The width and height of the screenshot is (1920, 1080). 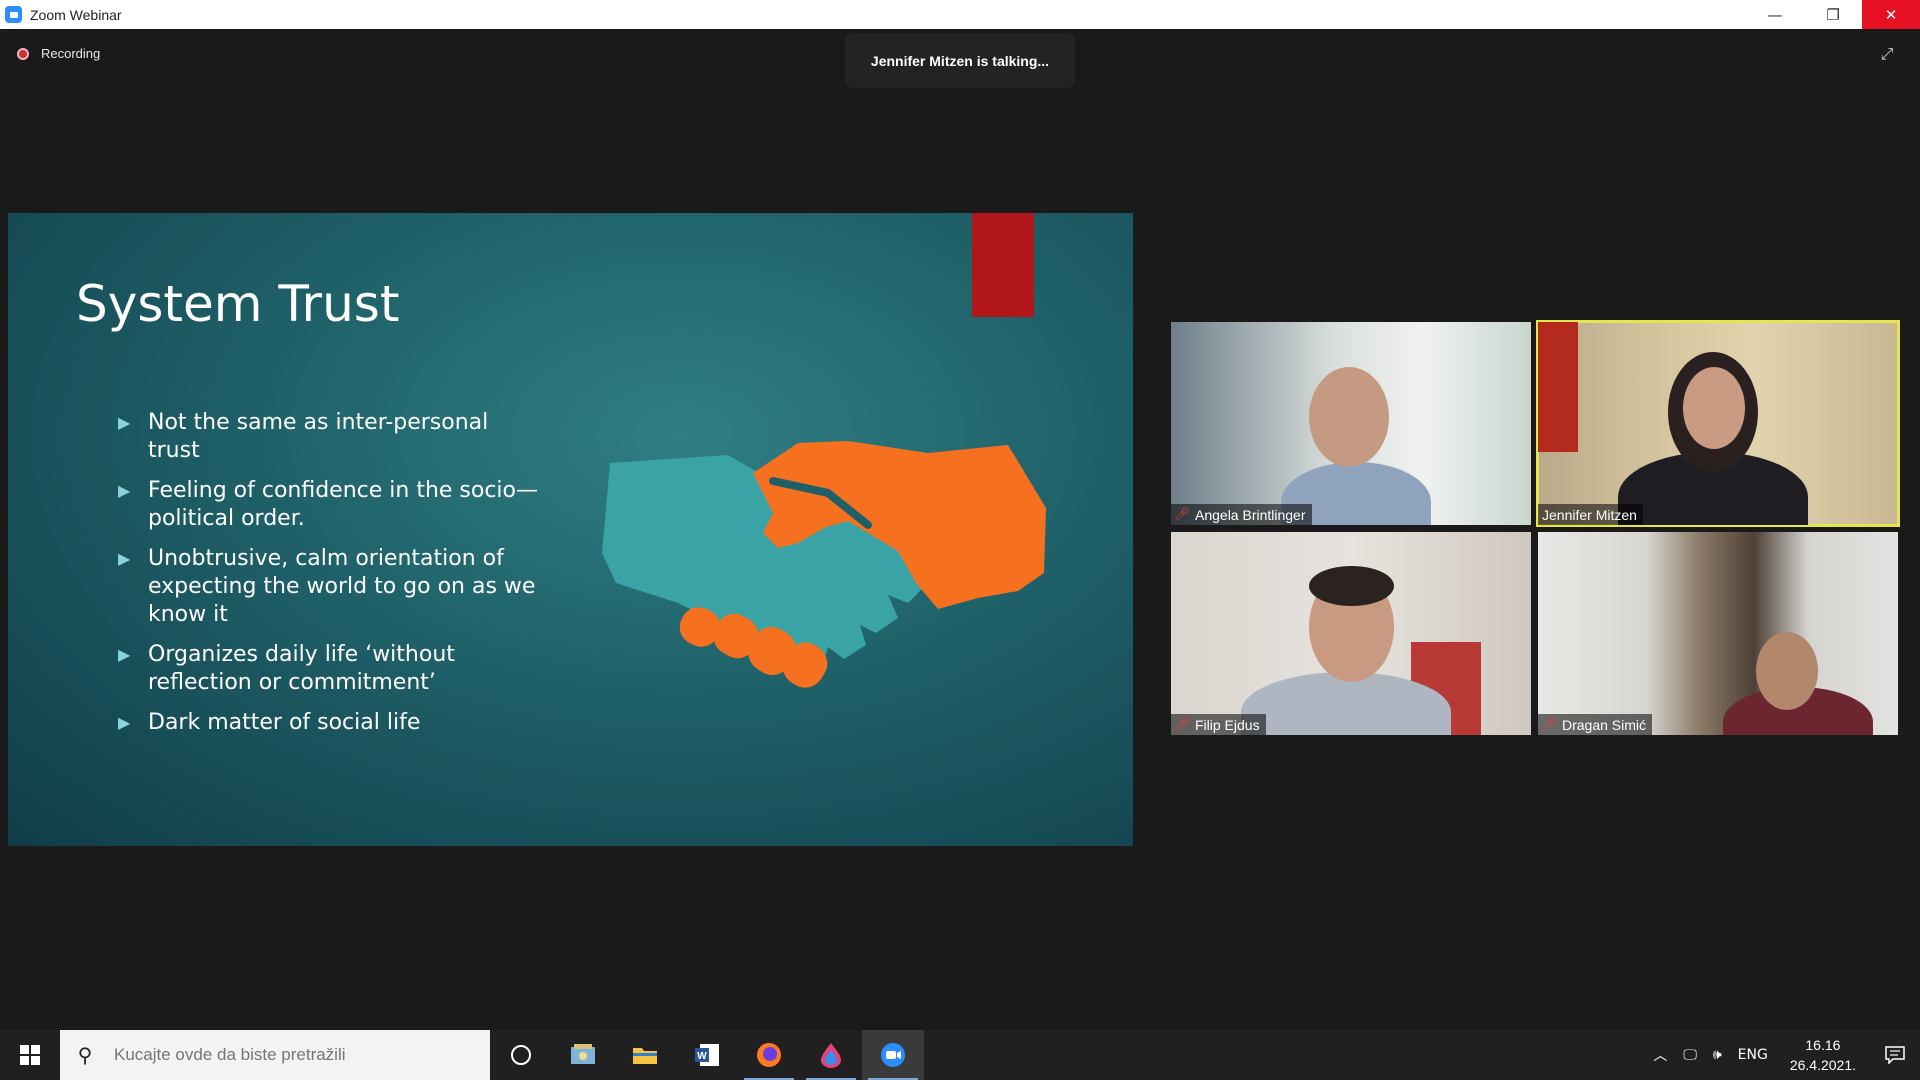 I want to click on clock-time: 16.16, so click(x=1823, y=1045).